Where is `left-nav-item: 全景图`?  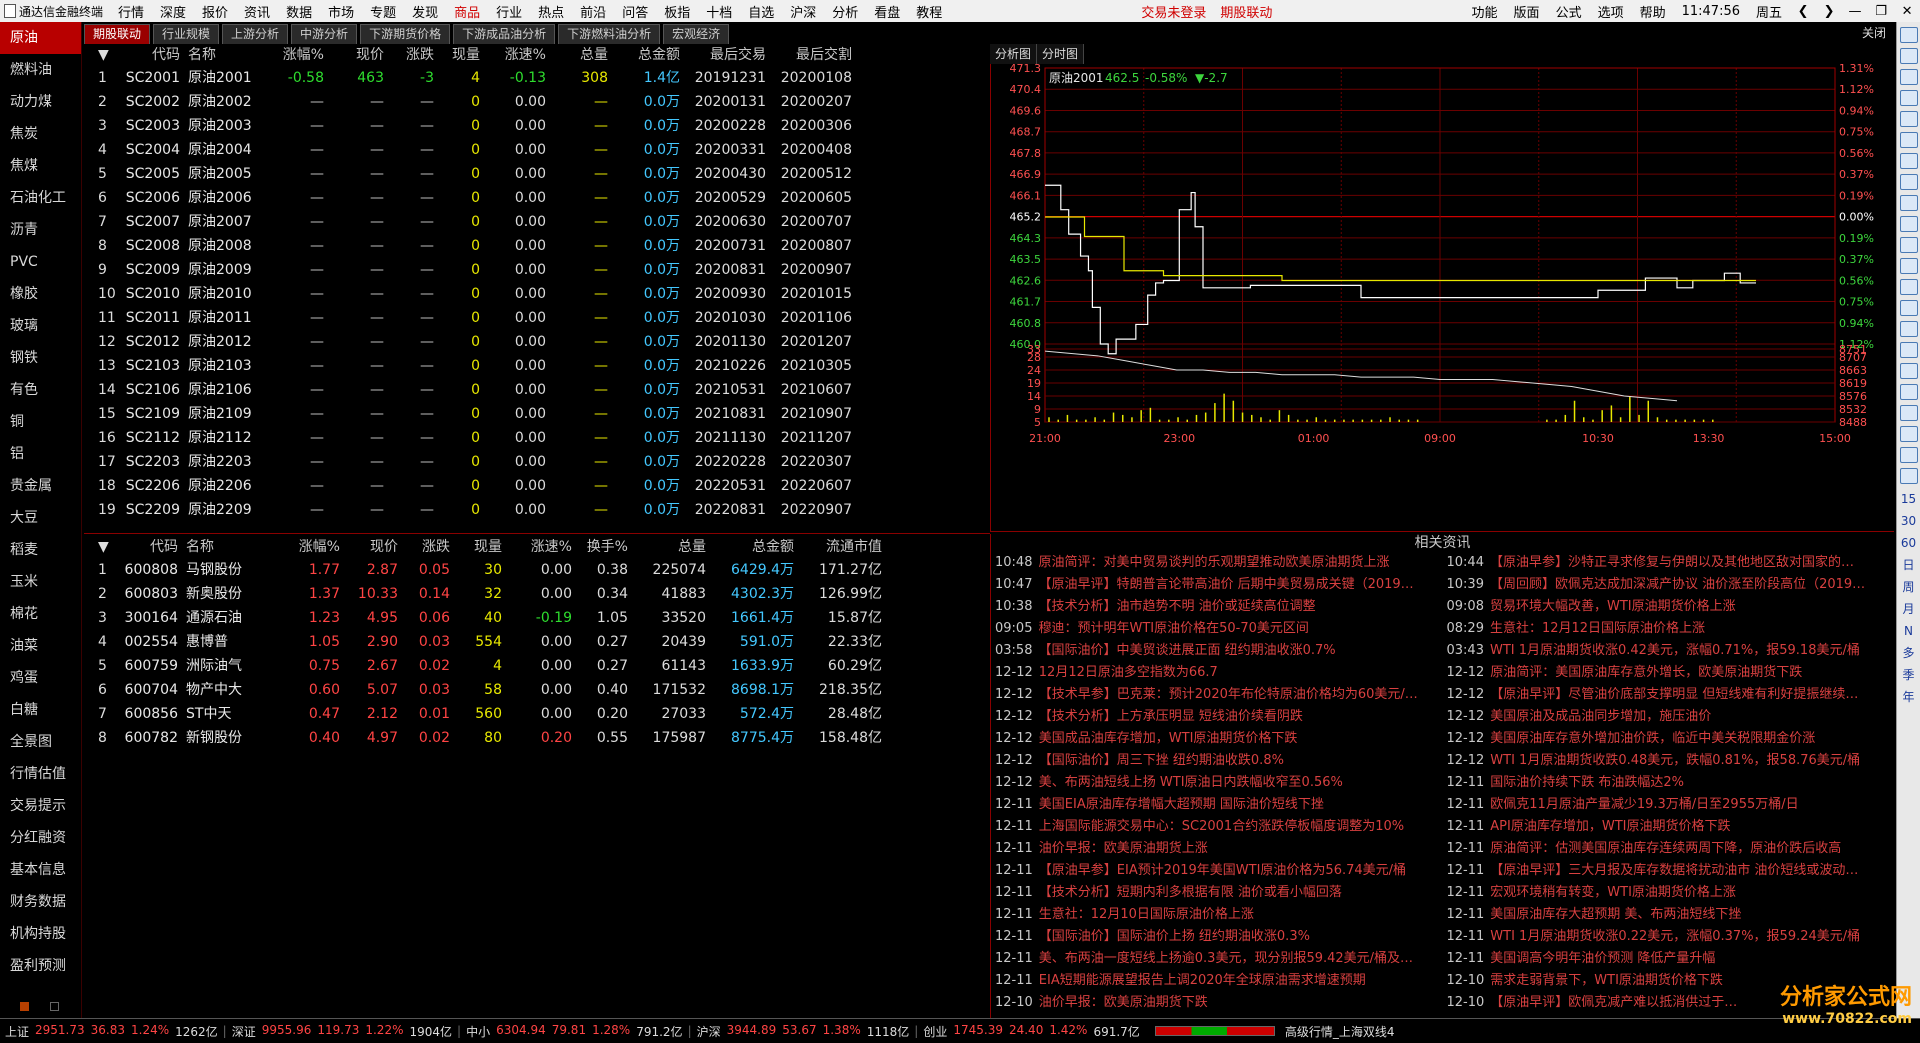
left-nav-item: 全景图 is located at coordinates (40, 742).